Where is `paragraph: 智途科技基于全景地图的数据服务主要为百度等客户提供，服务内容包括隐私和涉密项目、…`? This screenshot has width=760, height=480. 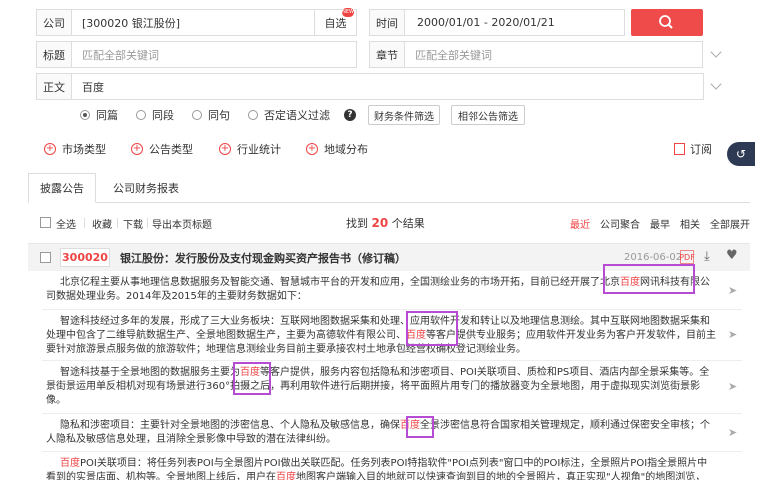
paragraph: 智途科技基于全景地图的数据服务主要为百度等客户提供，服务内容包括隐私和涉密项目、… is located at coordinates (378, 386).